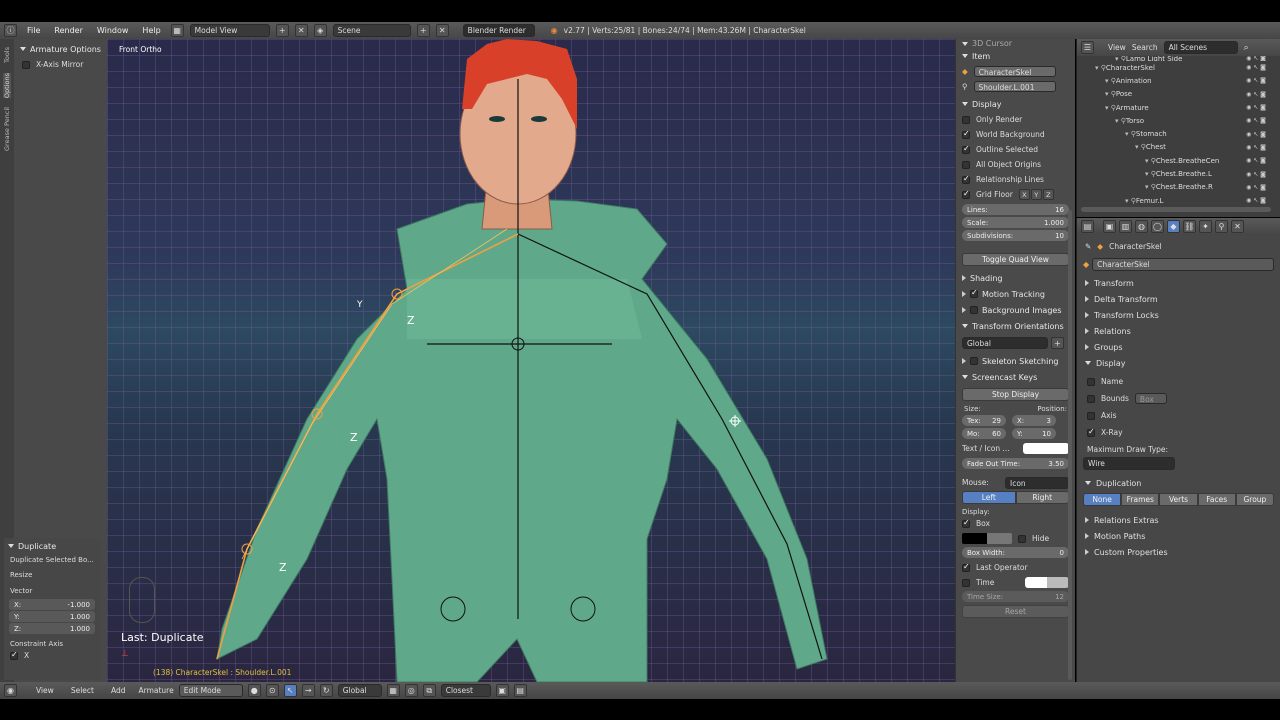  Describe the element at coordinates (1145, 47) in the screenshot. I see `outliner-menu-search: Search` at that location.